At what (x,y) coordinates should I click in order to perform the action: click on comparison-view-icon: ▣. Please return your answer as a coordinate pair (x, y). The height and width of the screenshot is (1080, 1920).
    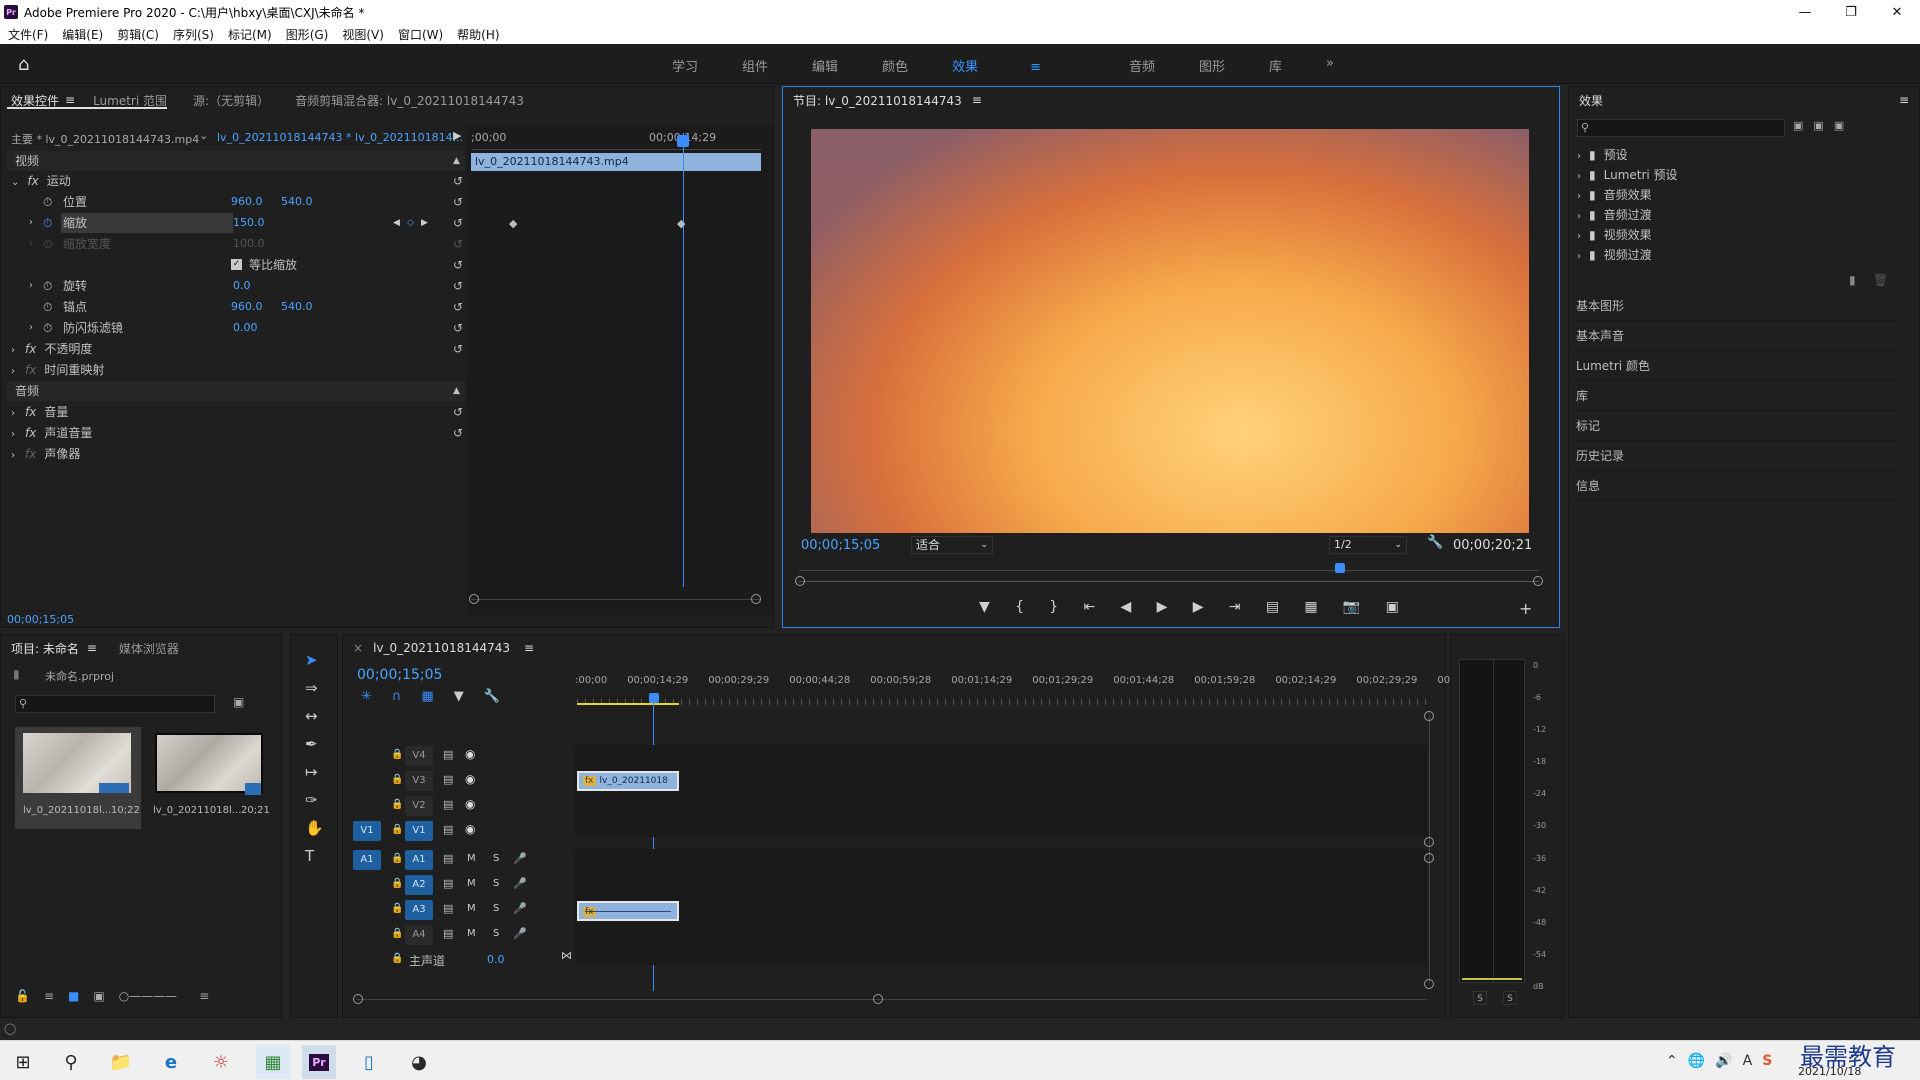
    Looking at the image, I should click on (1392, 609).